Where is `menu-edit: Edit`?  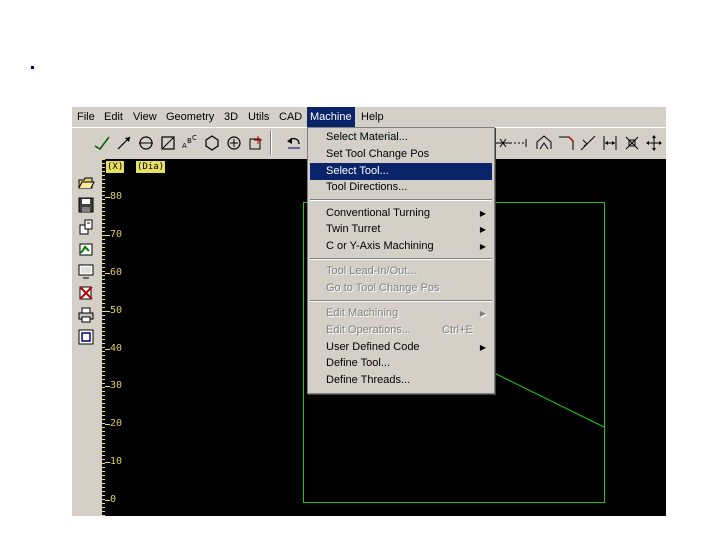 menu-edit: Edit is located at coordinates (113, 117).